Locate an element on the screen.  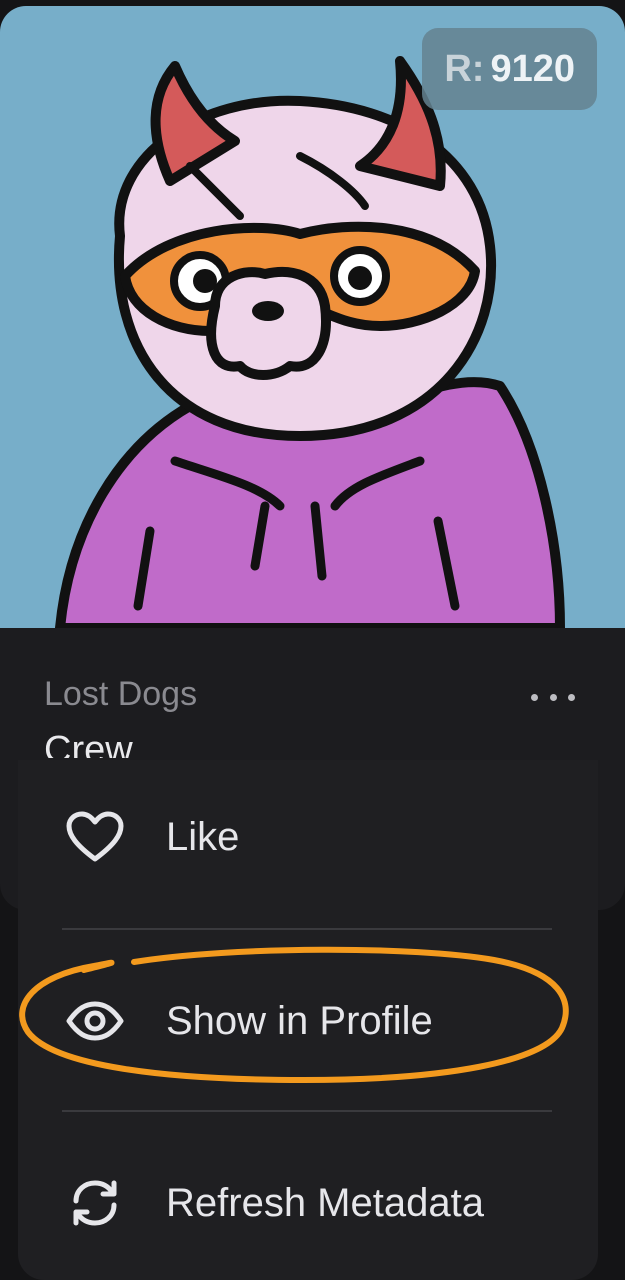
token-name: Crew is located at coordinates (88, 743).